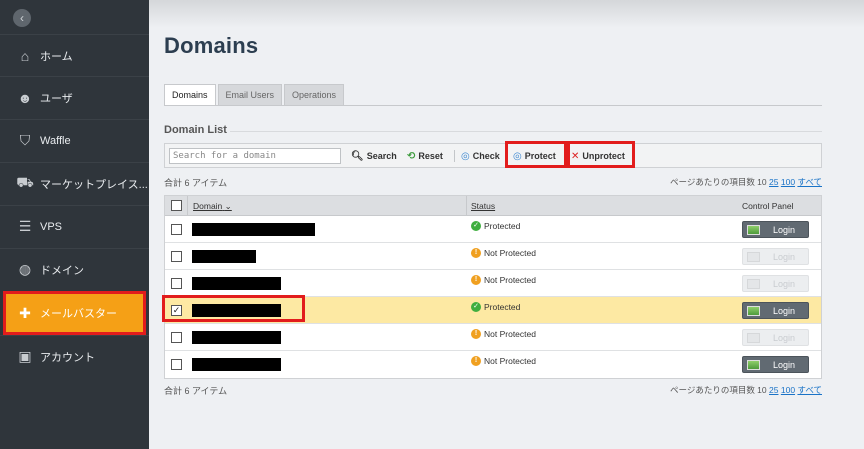  What do you see at coordinates (25, 312) in the screenshot?
I see `puzzle-icon: ✚` at bounding box center [25, 312].